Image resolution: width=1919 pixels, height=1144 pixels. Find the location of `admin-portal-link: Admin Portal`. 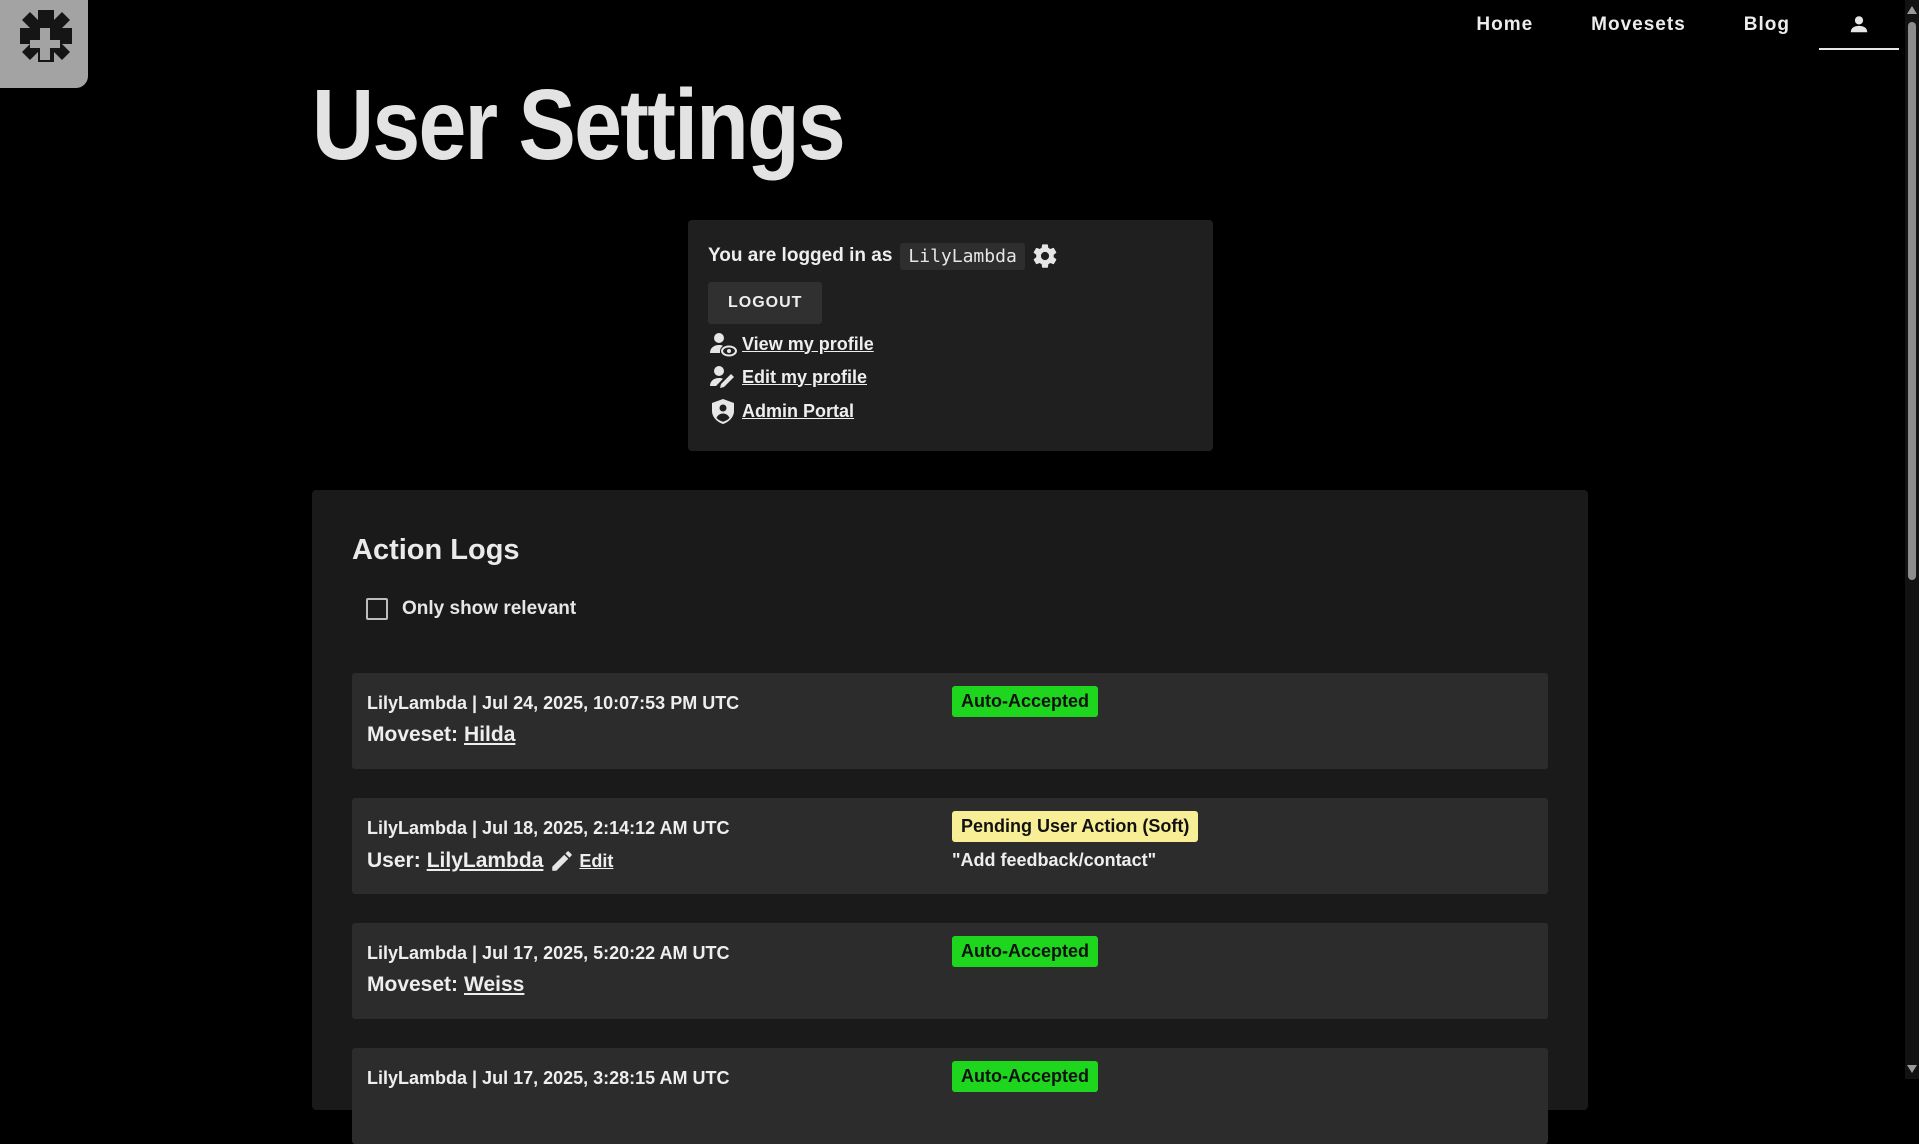

admin-portal-link: Admin Portal is located at coordinates (950, 411).